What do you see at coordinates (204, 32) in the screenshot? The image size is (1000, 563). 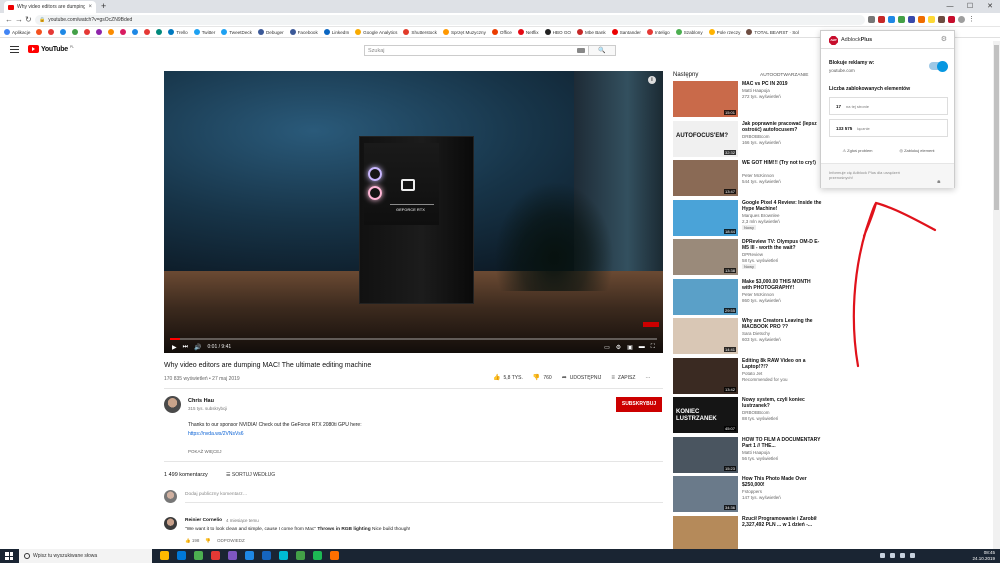 I see `bookmark-item: Twitter` at bounding box center [204, 32].